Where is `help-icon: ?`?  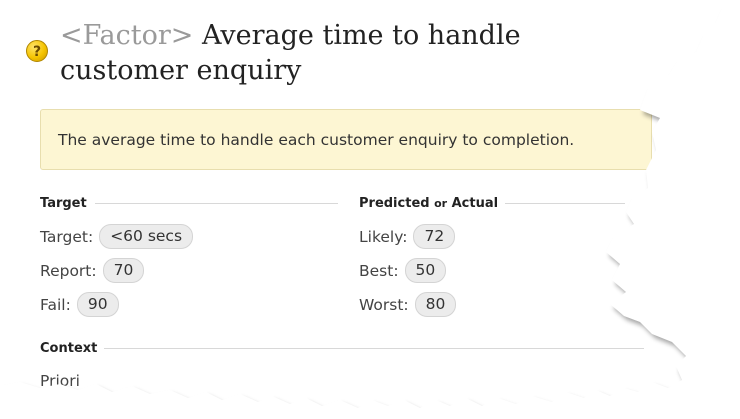 help-icon: ? is located at coordinates (37, 51).